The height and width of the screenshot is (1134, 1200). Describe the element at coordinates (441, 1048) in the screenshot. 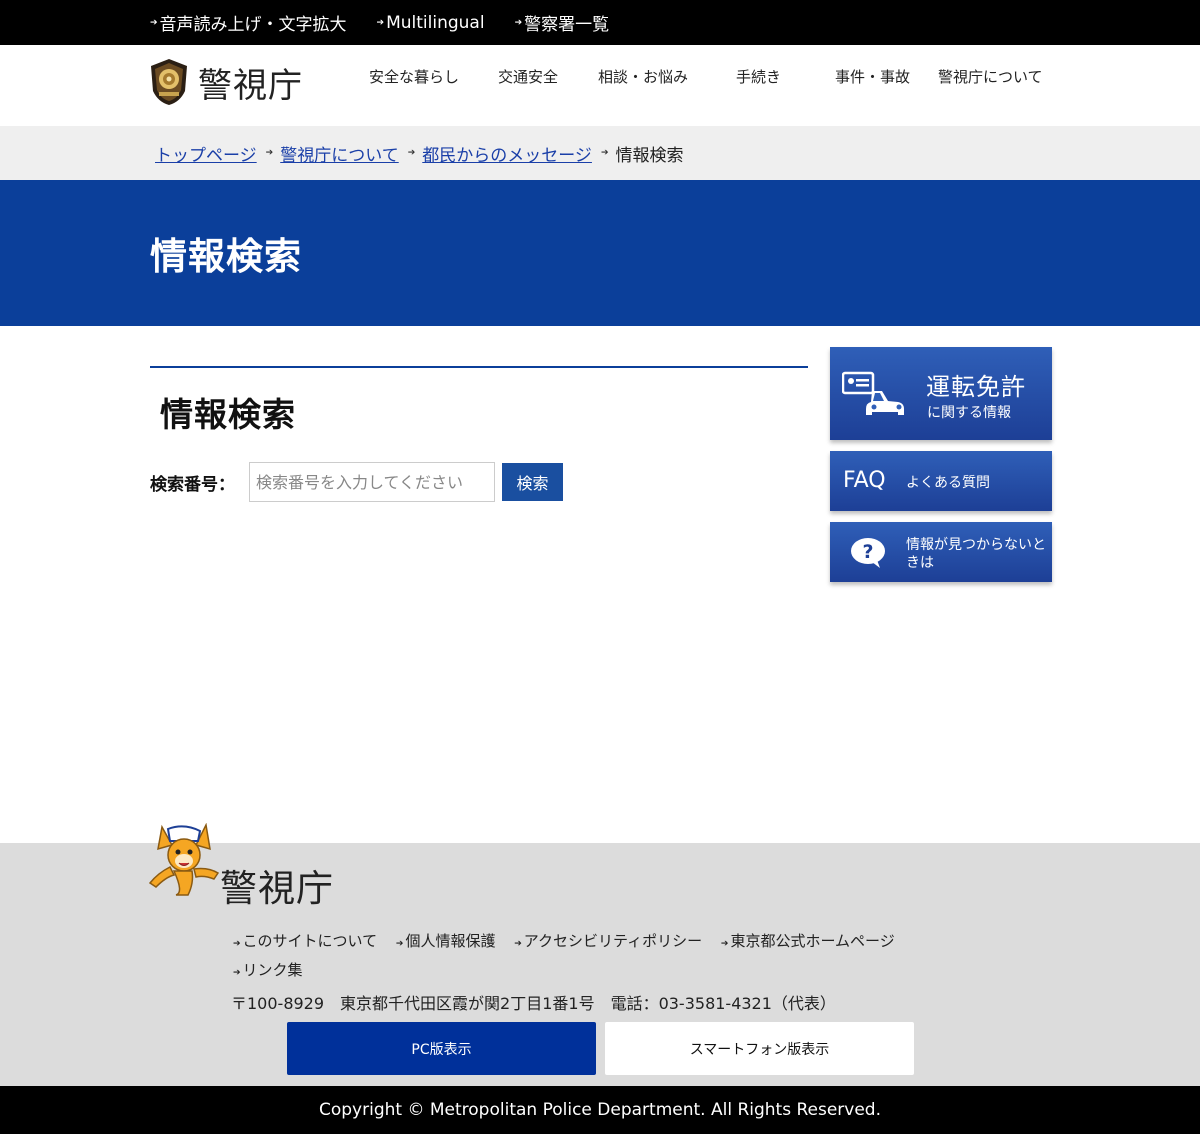

I see `pc-view-button: PC版表示` at that location.